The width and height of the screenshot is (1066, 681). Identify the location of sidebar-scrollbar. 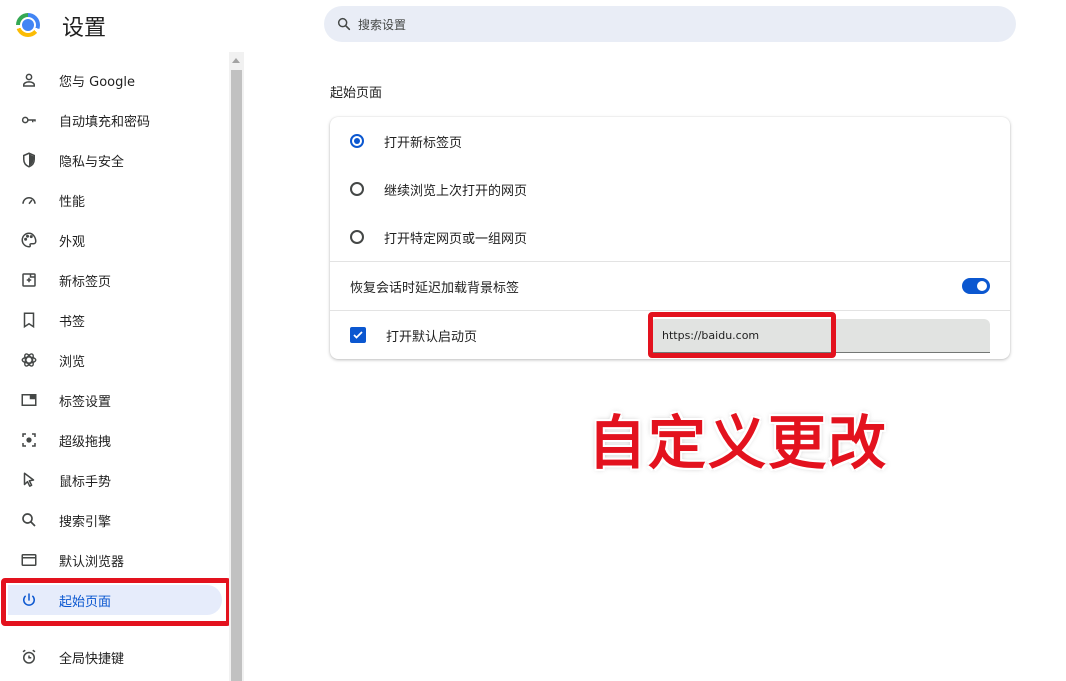
(236, 366).